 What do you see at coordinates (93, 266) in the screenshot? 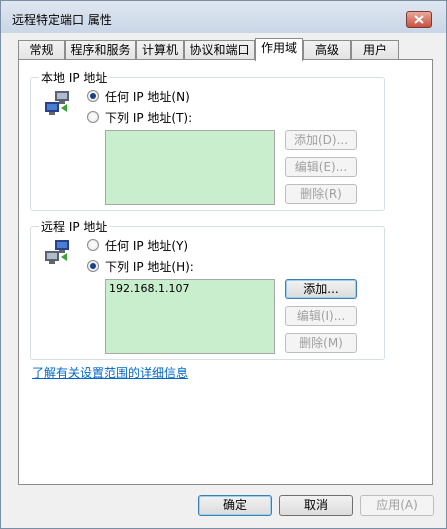
I see `remote-list-radio` at bounding box center [93, 266].